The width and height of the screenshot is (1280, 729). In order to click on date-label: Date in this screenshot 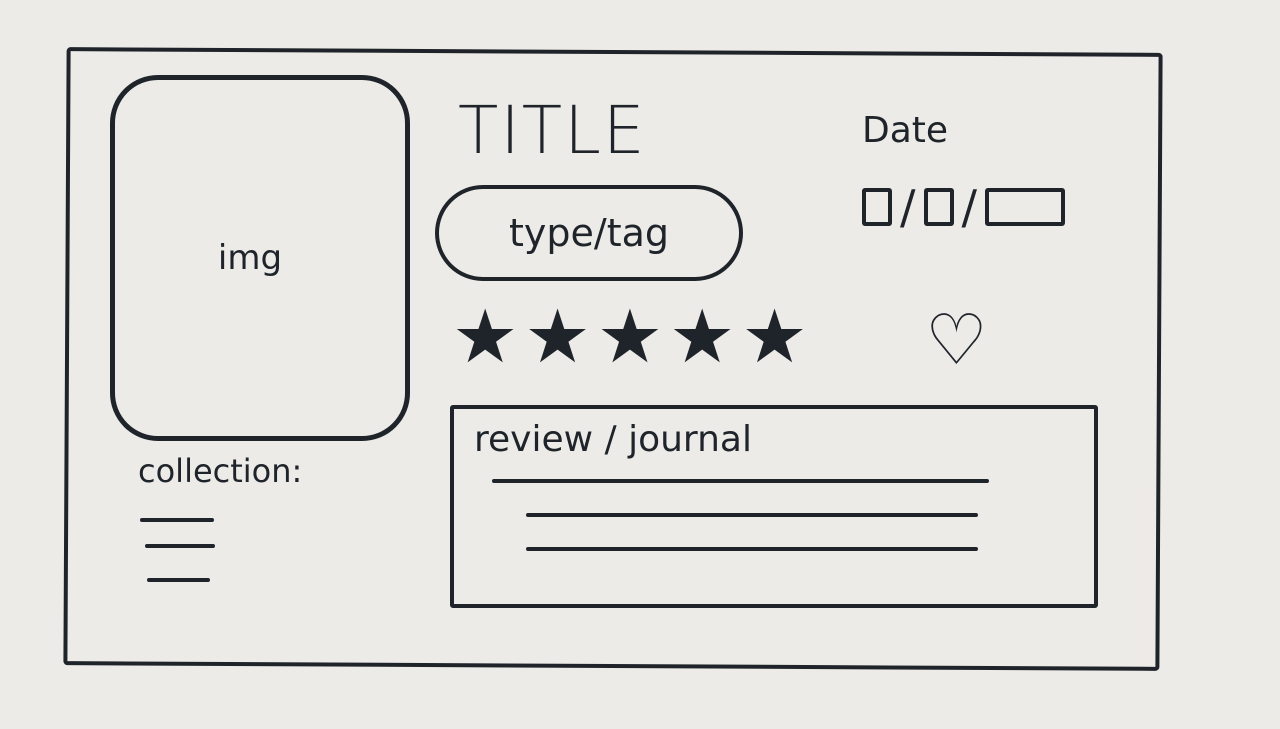, I will do `click(905, 130)`.